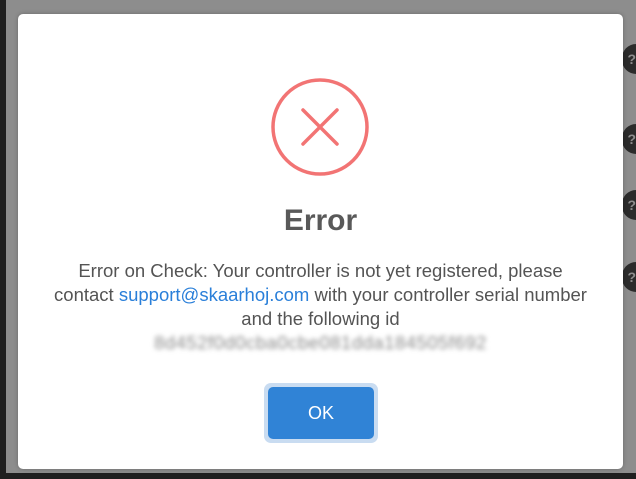 The height and width of the screenshot is (479, 636). I want to click on ok-button: OK, so click(321, 413).